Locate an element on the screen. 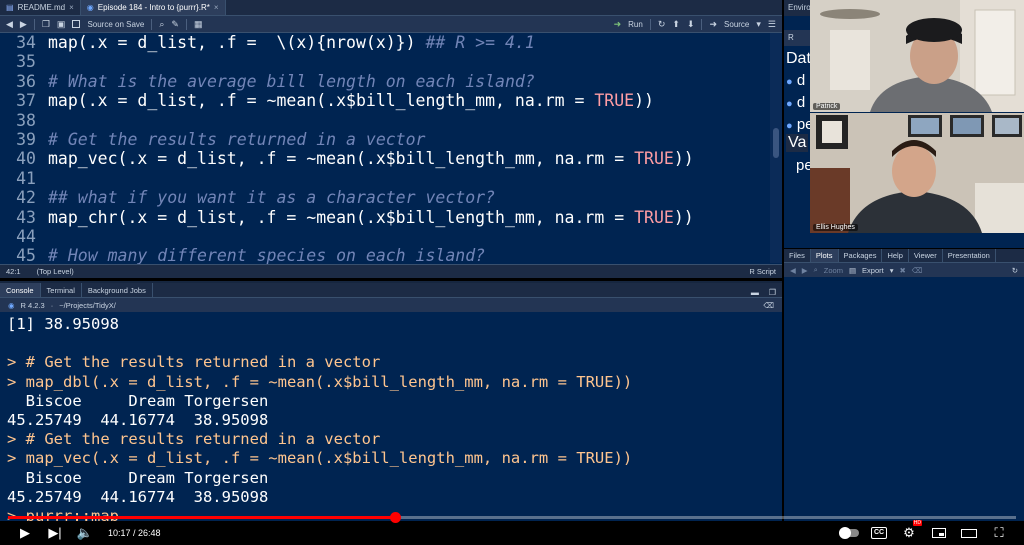  tab-help: Help is located at coordinates (895, 255).